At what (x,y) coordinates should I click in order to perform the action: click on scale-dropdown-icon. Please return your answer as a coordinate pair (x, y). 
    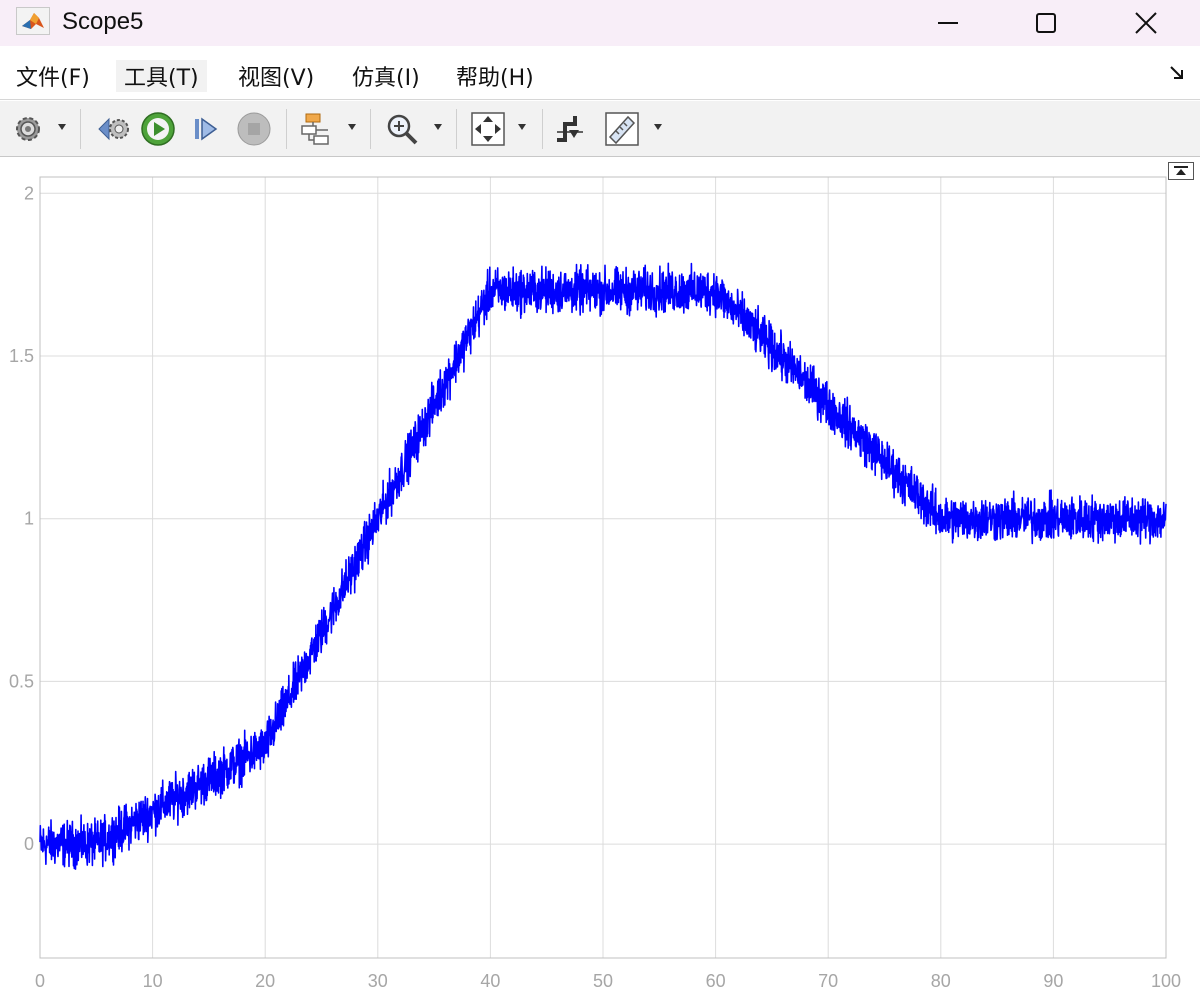
    Looking at the image, I should click on (522, 127).